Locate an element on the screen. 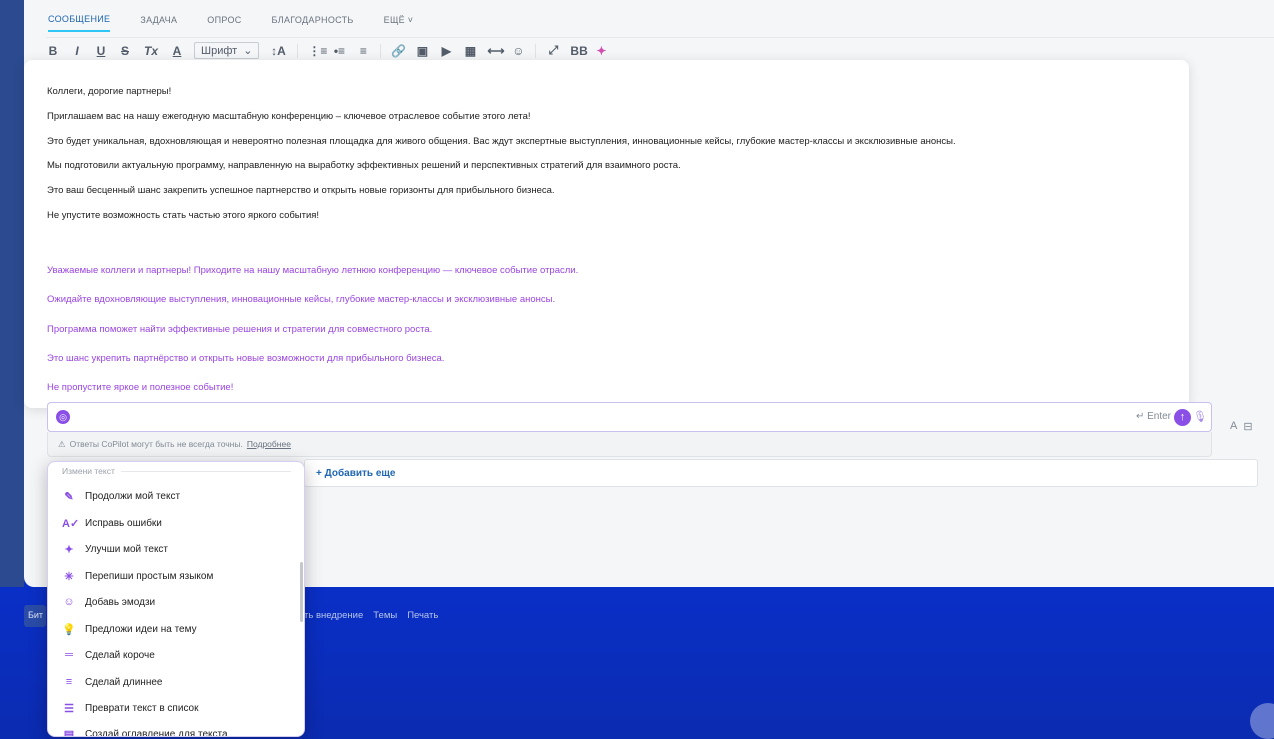 This screenshot has height=739, width=1274. footer-logo: Бит is located at coordinates (35, 616).